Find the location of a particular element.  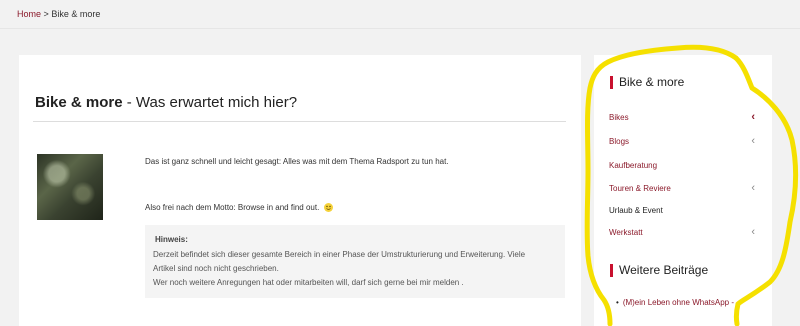

post-link: (M)ein Leben ohne WhatsApp - is located at coordinates (678, 302).